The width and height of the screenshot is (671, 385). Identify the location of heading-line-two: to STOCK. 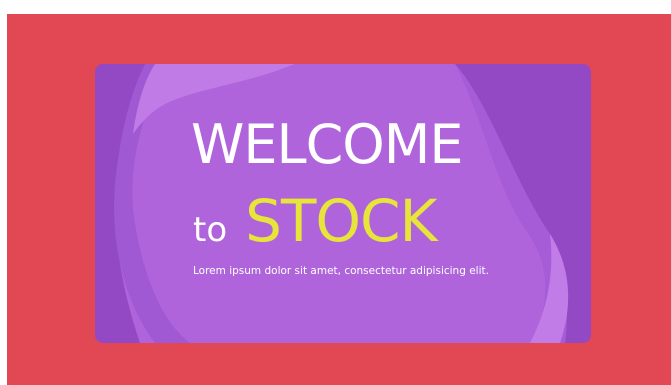
(315, 221).